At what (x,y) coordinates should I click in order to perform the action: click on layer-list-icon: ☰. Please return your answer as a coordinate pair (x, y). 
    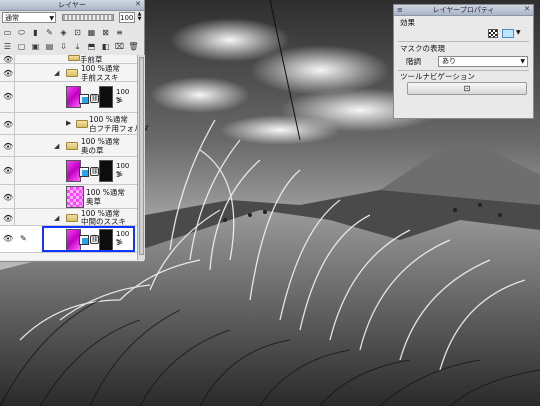
    Looking at the image, I should click on (7, 46).